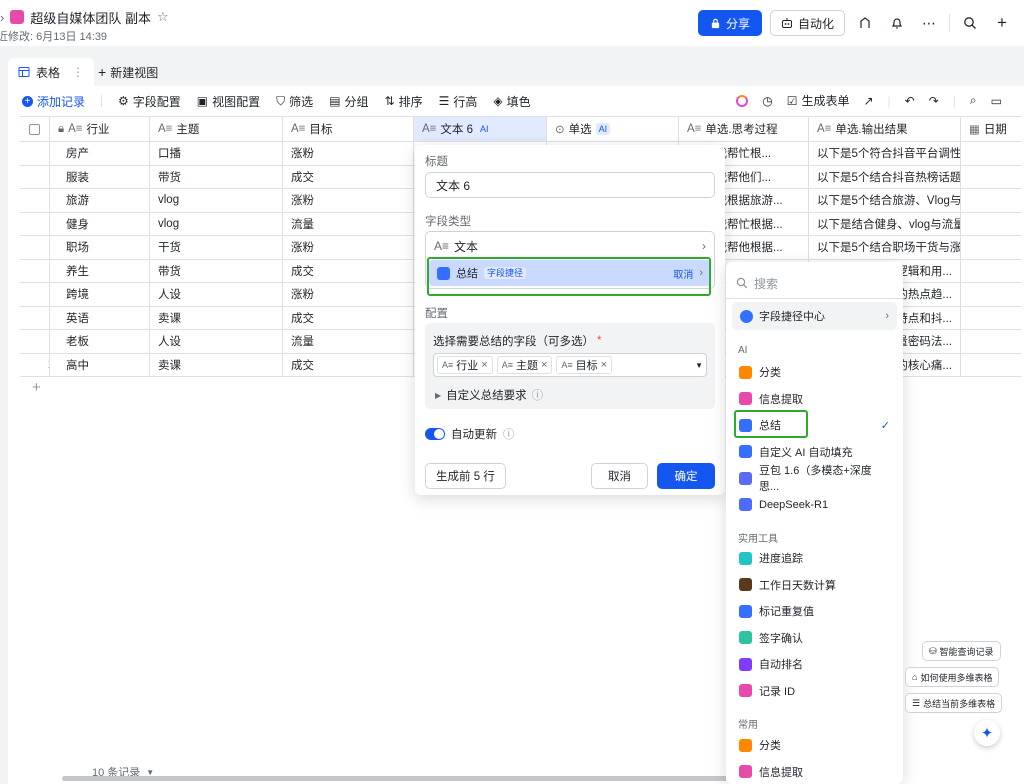 The image size is (1024, 784). What do you see at coordinates (619, 476) in the screenshot?
I see `cancel-button: 取消` at bounding box center [619, 476].